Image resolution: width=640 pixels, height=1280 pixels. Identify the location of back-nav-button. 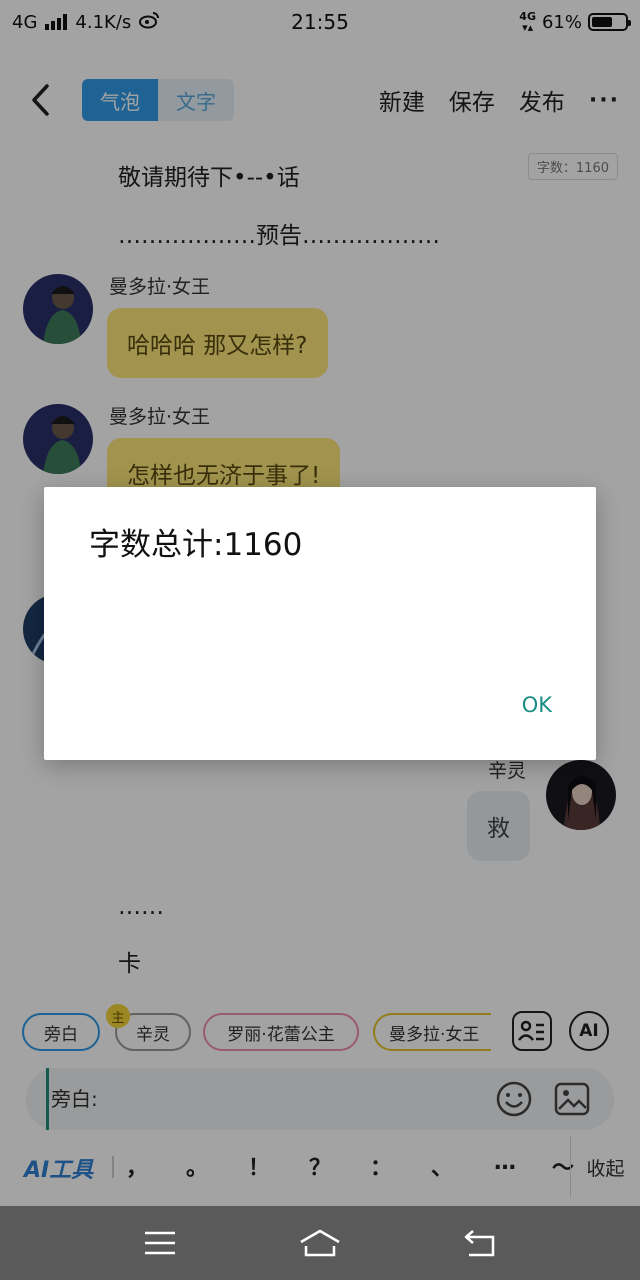
(480, 1243).